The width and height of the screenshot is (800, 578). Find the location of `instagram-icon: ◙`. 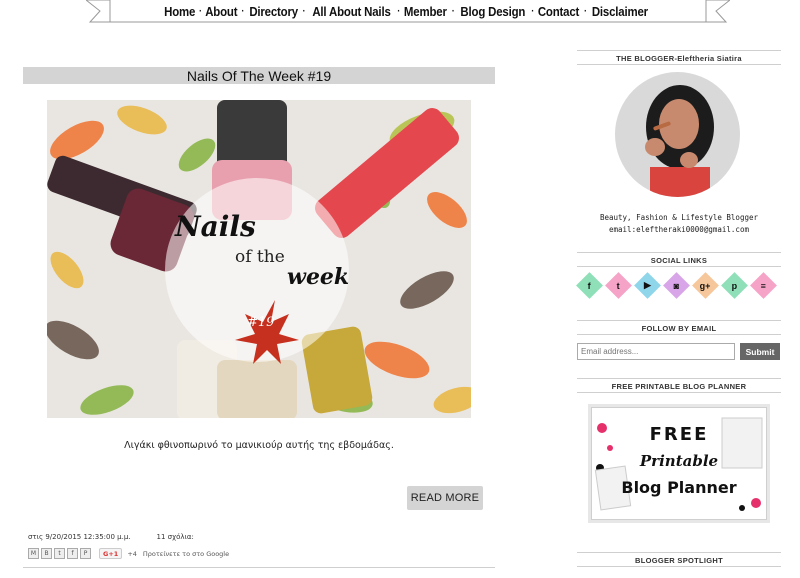

instagram-icon: ◙ is located at coordinates (676, 285).